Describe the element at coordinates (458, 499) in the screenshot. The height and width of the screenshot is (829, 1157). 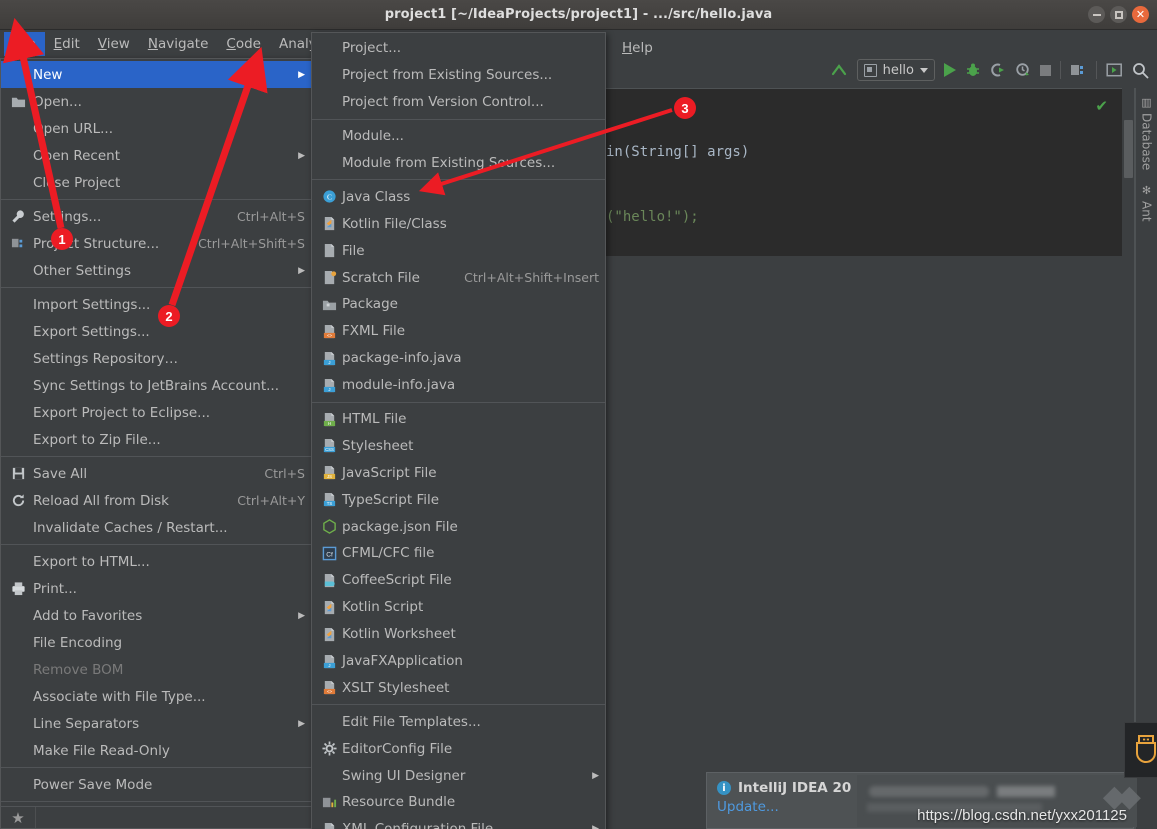
I see `new-menu-item-typescript-file: TS TypeScript File` at that location.